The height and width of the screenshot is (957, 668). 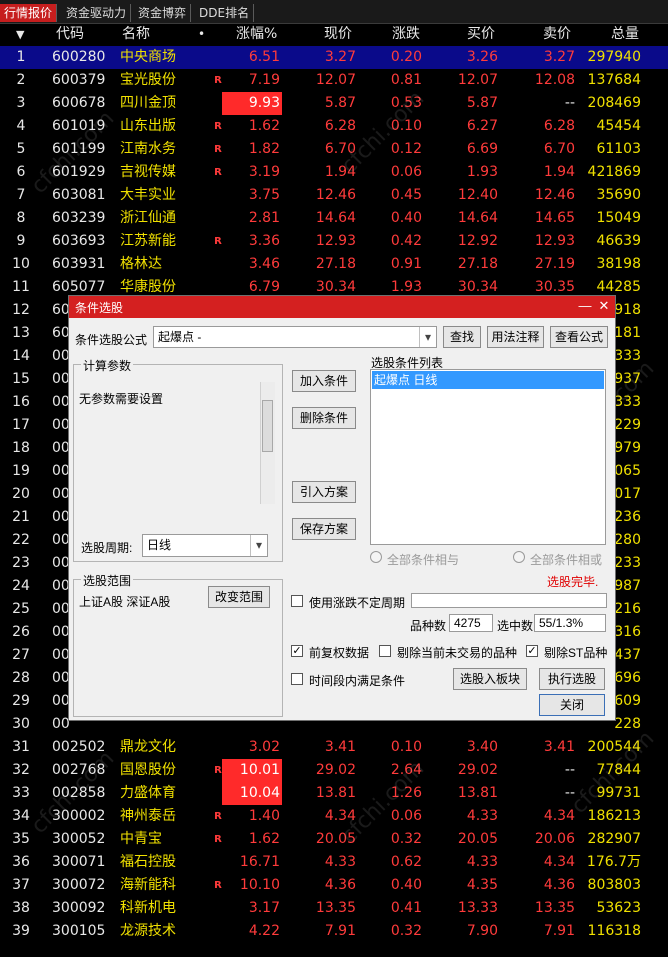 What do you see at coordinates (488, 457) in the screenshot?
I see `condition-list: 起爆点 日线` at bounding box center [488, 457].